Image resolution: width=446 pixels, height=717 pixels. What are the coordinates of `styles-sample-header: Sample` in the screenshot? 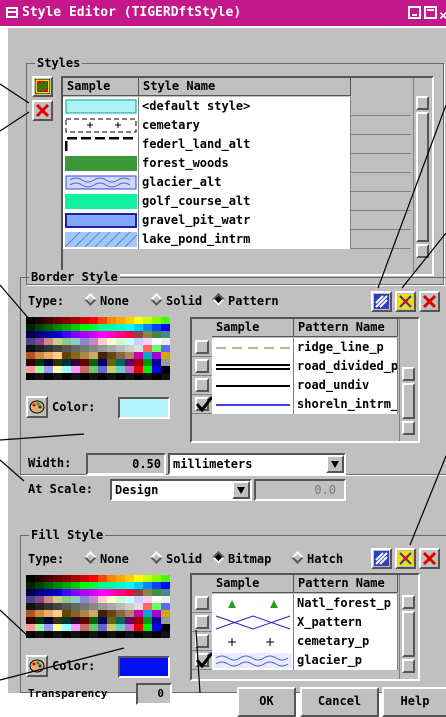 It's located at (101, 87).